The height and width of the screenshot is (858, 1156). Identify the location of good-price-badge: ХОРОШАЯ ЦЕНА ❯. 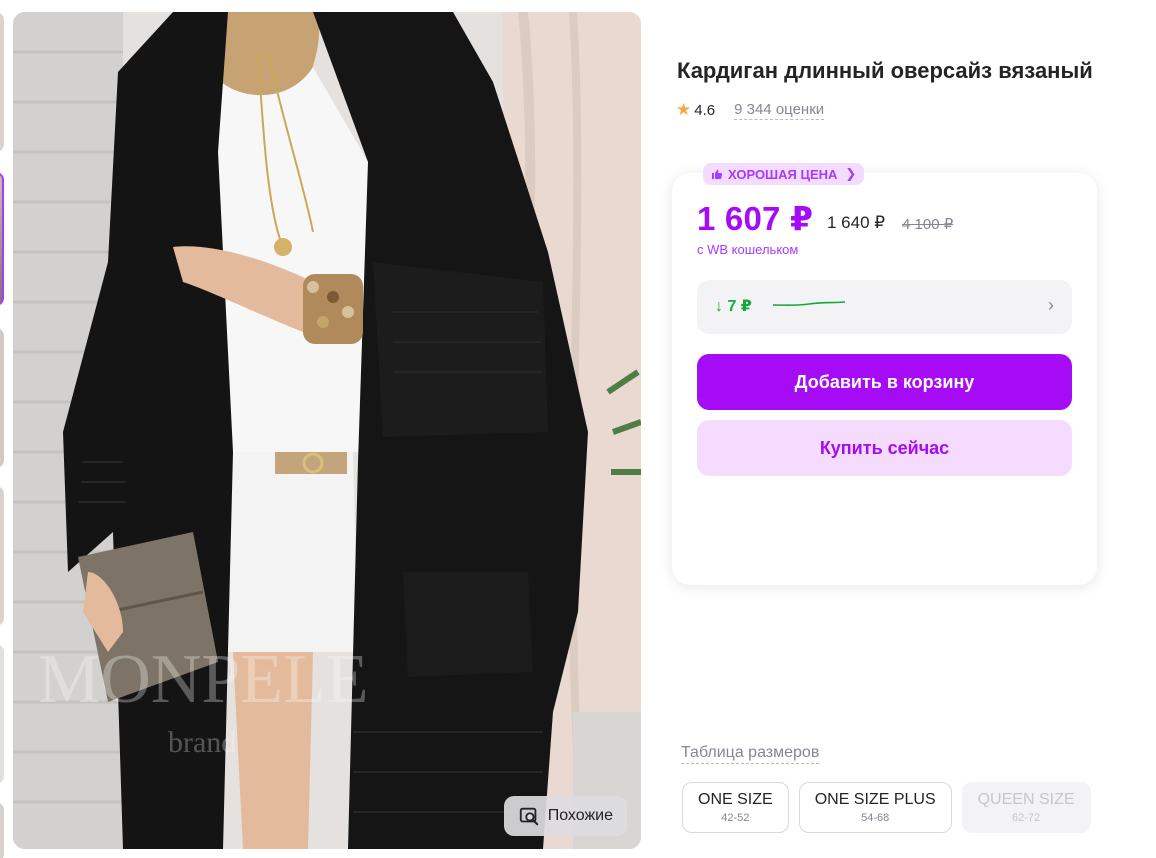
(784, 174).